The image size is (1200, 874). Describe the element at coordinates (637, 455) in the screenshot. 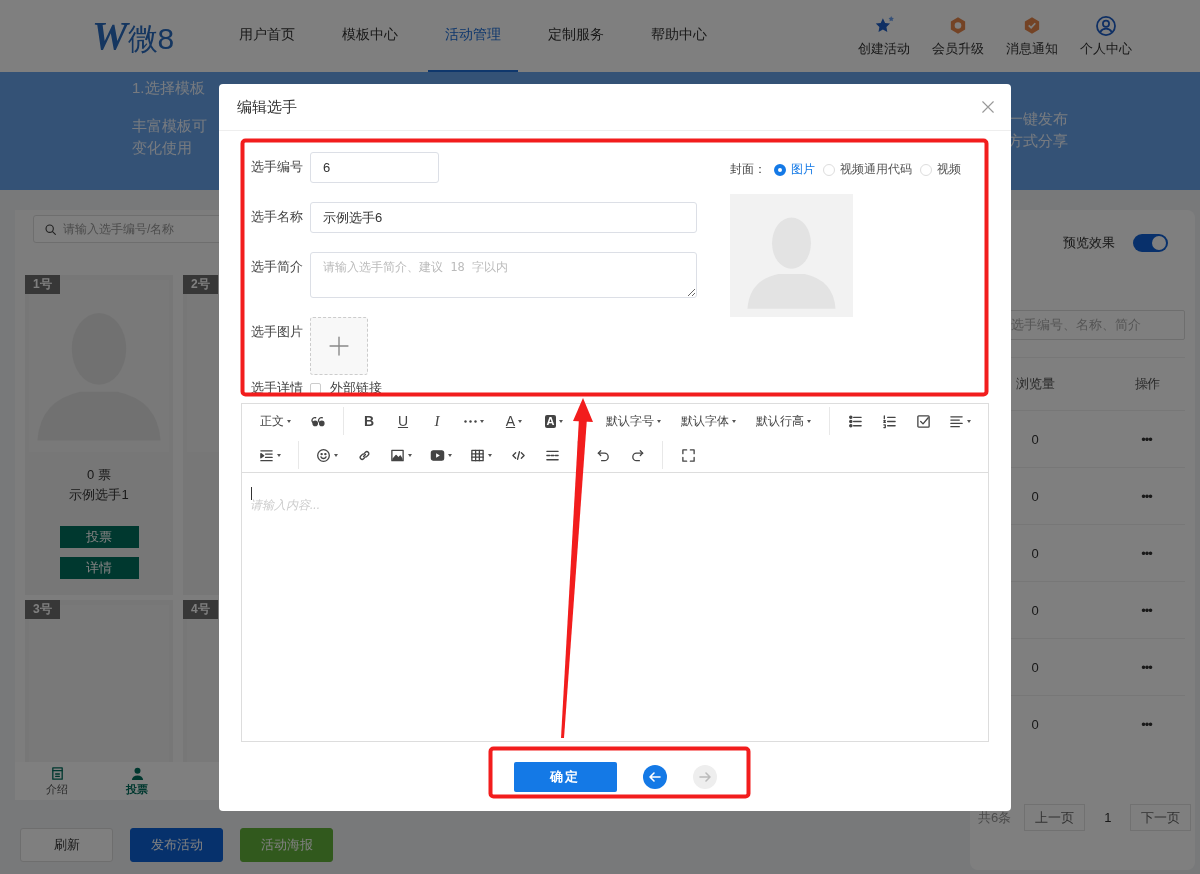

I see `redo-icon` at that location.